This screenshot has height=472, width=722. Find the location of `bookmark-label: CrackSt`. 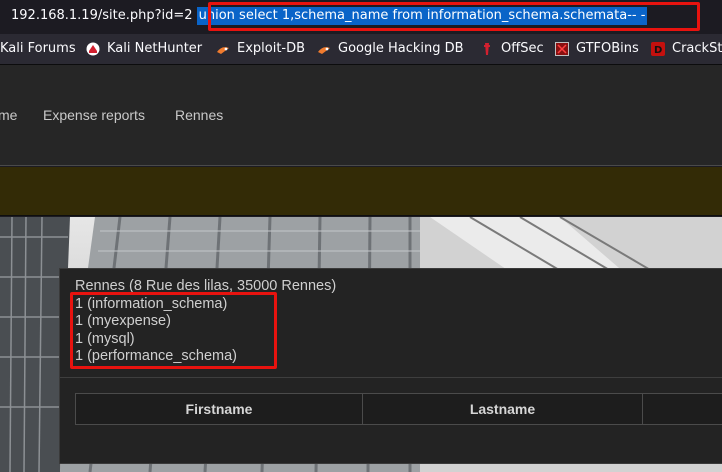

bookmark-label: CrackSt is located at coordinates (697, 48).